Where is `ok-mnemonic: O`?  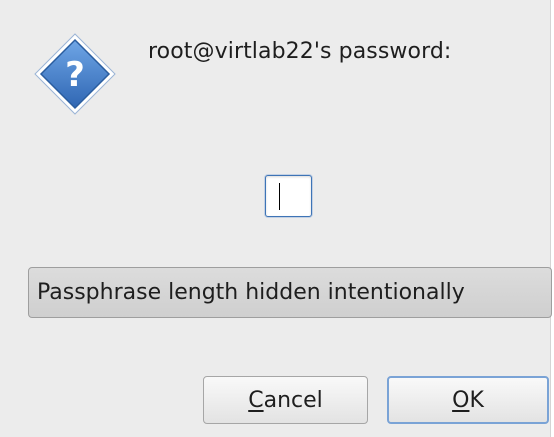 ok-mnemonic: O is located at coordinates (461, 400).